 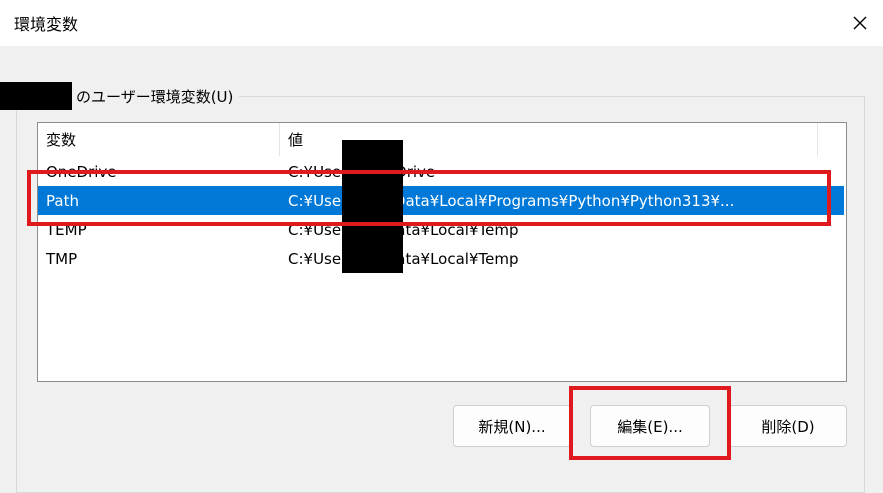 What do you see at coordinates (62, 258) in the screenshot?
I see `row-variable: TMP` at bounding box center [62, 258].